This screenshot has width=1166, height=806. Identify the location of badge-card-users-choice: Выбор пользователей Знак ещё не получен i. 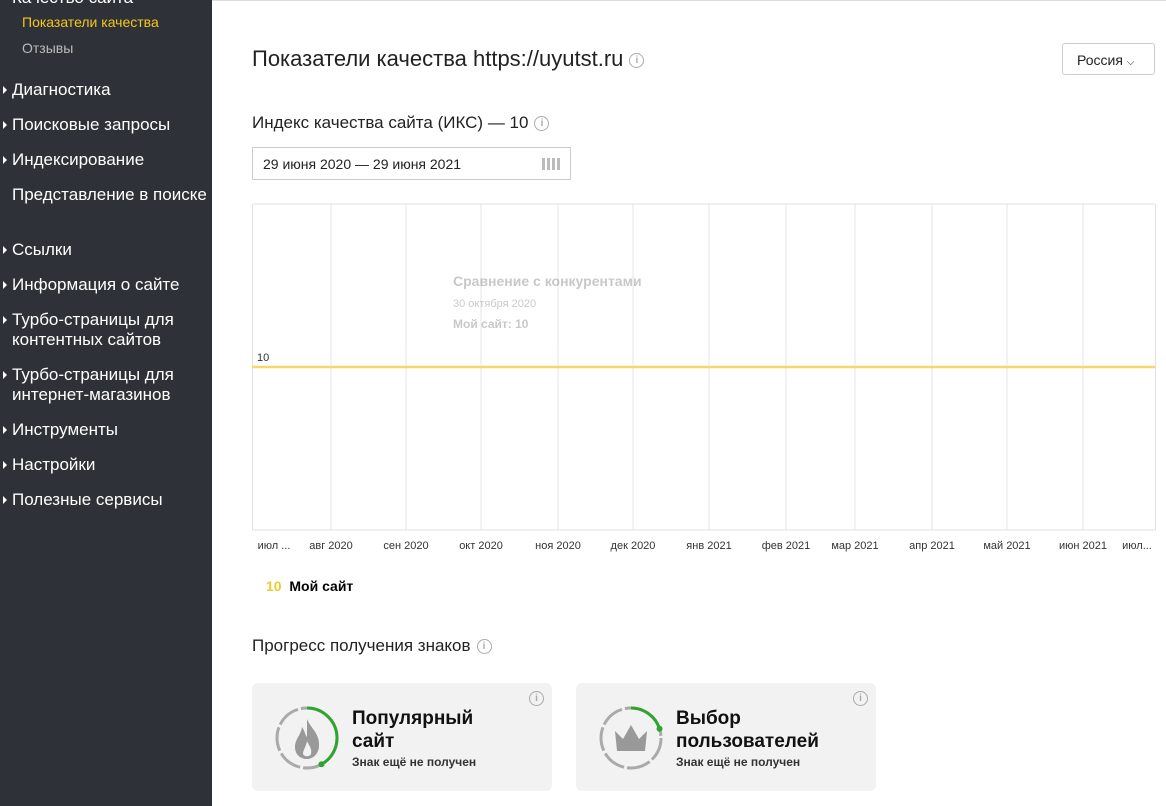
(726, 737).